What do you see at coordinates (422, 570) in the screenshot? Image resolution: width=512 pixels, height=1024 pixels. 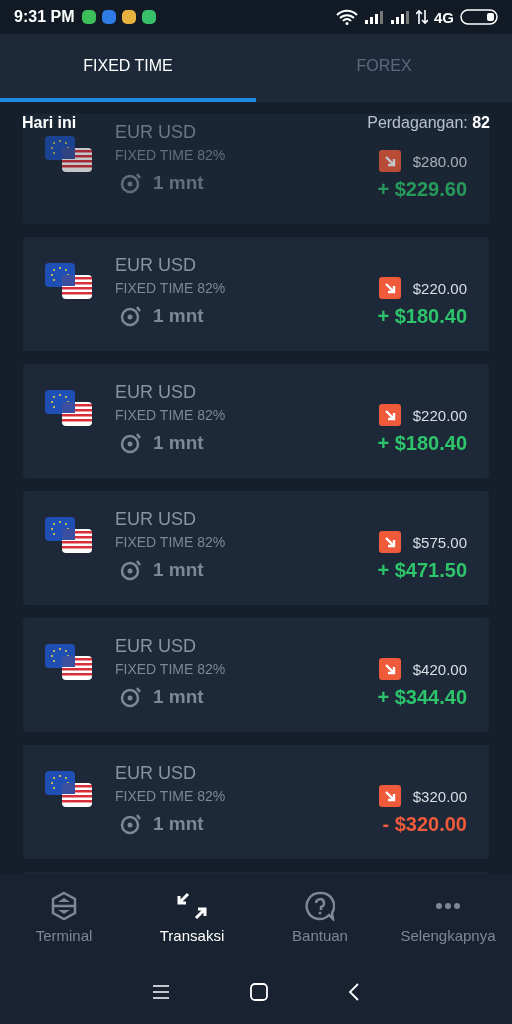 I see `trade-result: + $471.50` at bounding box center [422, 570].